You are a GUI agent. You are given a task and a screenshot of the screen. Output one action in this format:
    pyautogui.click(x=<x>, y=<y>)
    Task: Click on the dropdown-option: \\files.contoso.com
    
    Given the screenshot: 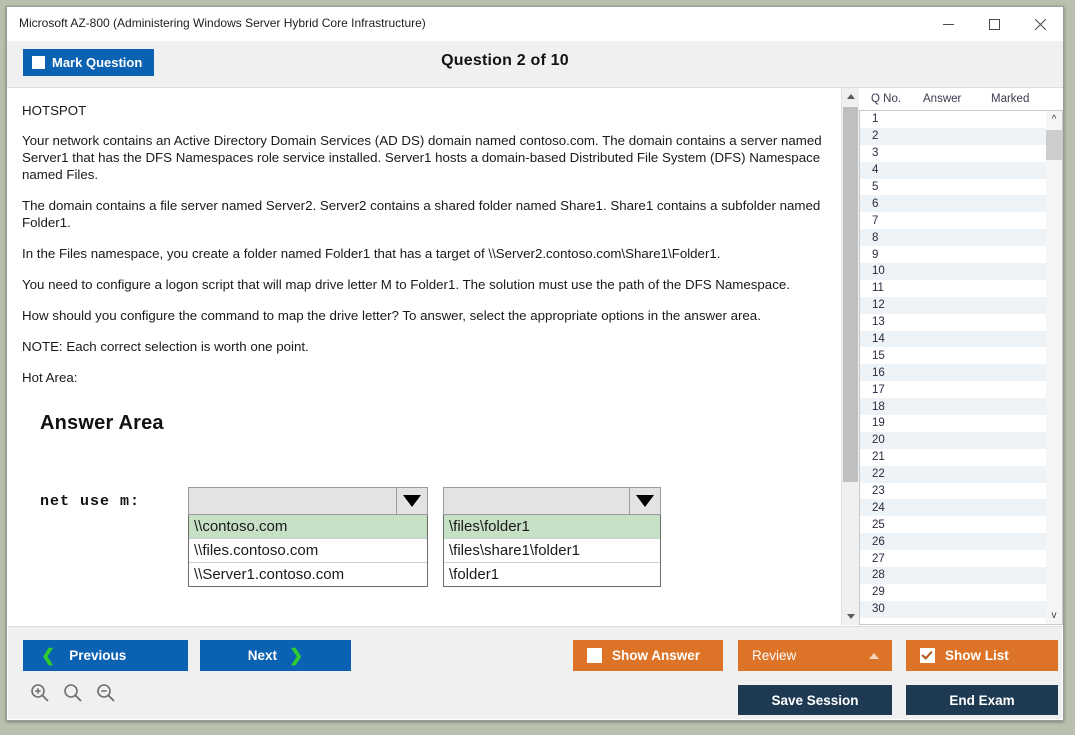 What is the action you would take?
    pyautogui.click(x=308, y=551)
    